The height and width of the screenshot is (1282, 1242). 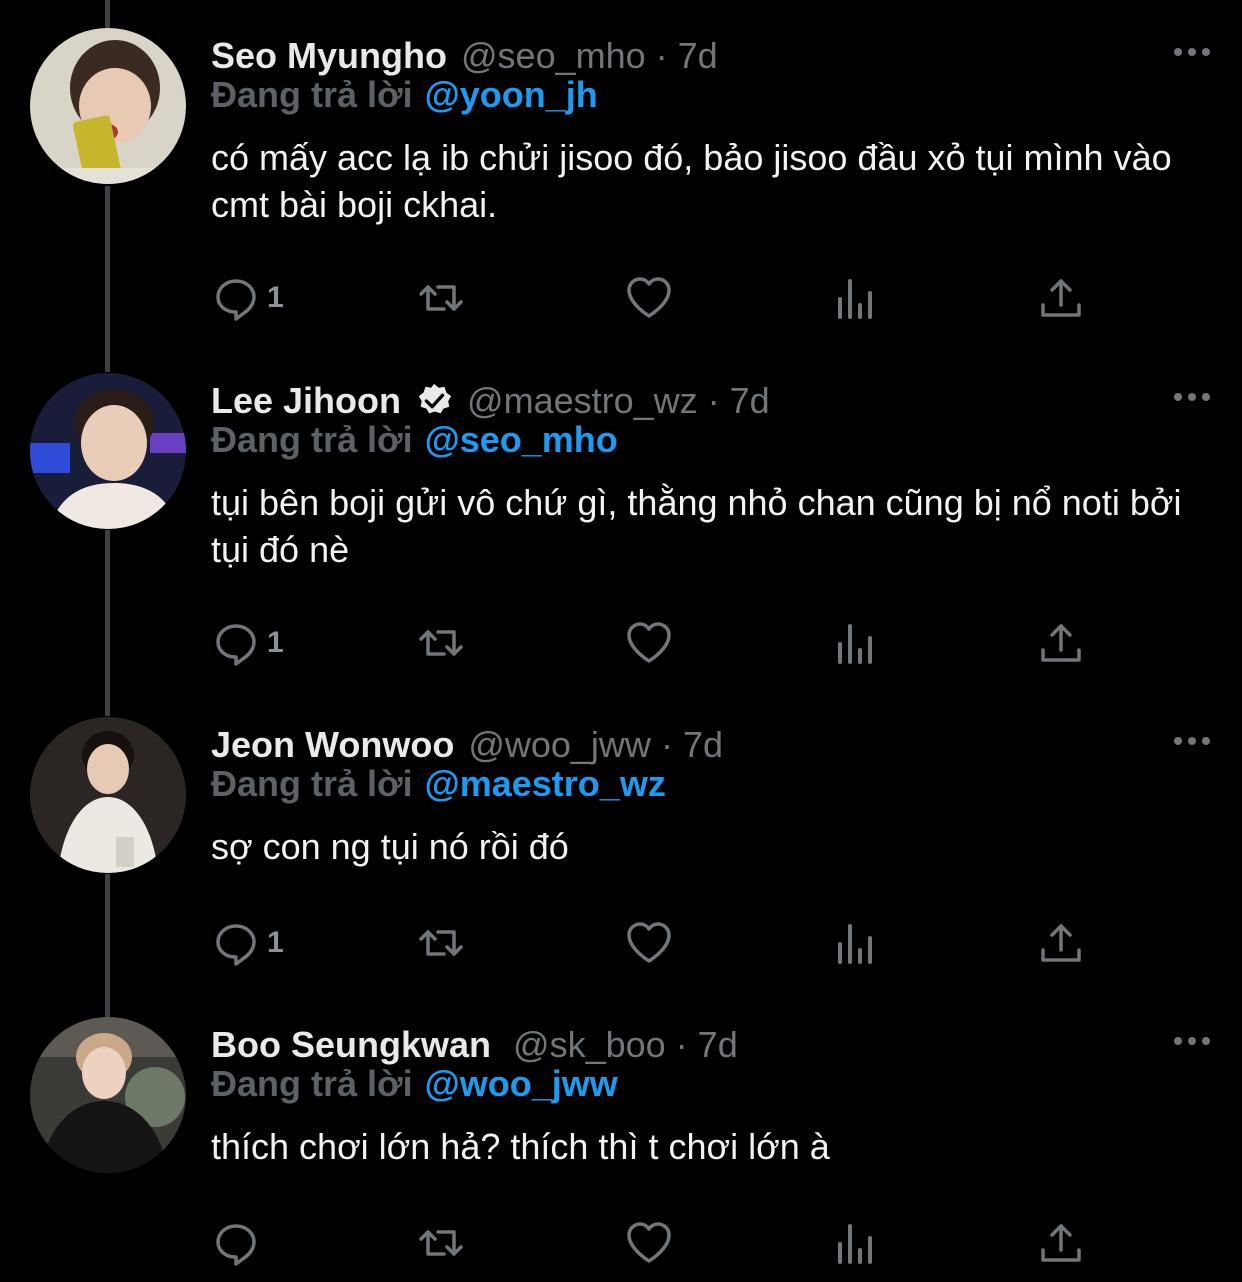 What do you see at coordinates (559, 745) in the screenshot?
I see `user-handle: @woo_jww` at bounding box center [559, 745].